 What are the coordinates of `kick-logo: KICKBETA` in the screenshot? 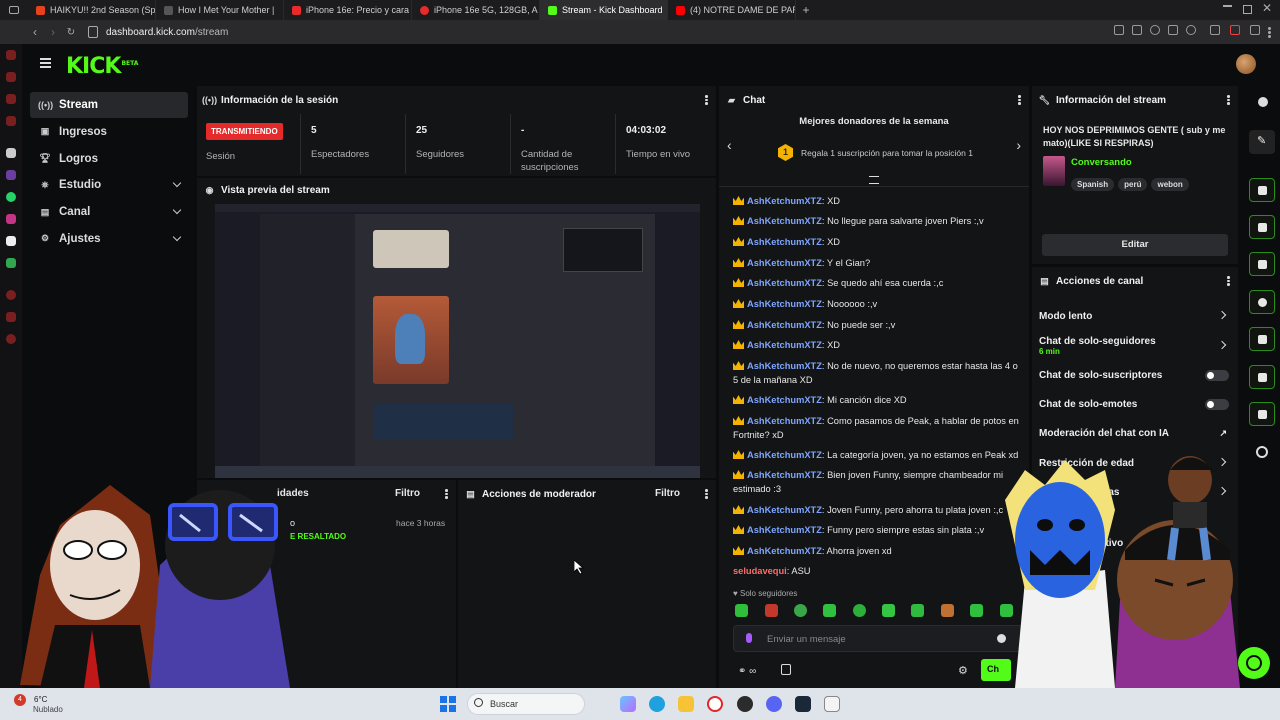 It's located at (102, 66).